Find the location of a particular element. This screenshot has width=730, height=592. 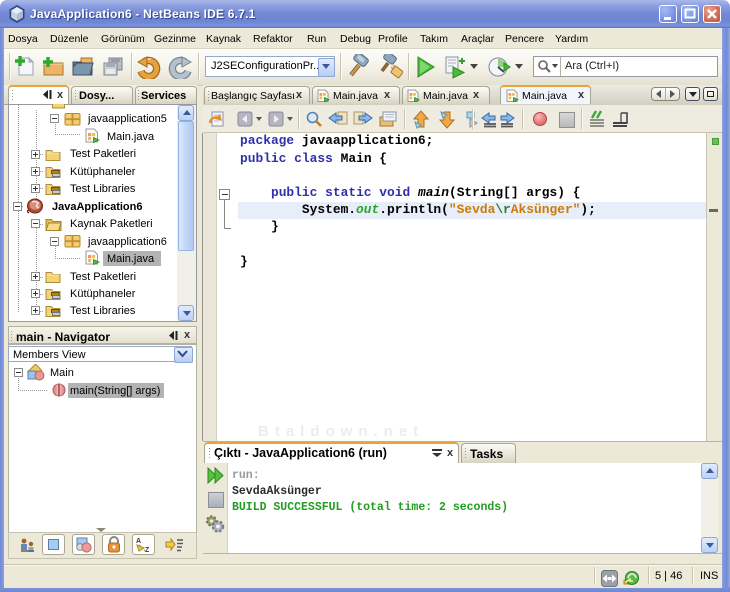

svg-text: A is located at coordinates (138, 541).